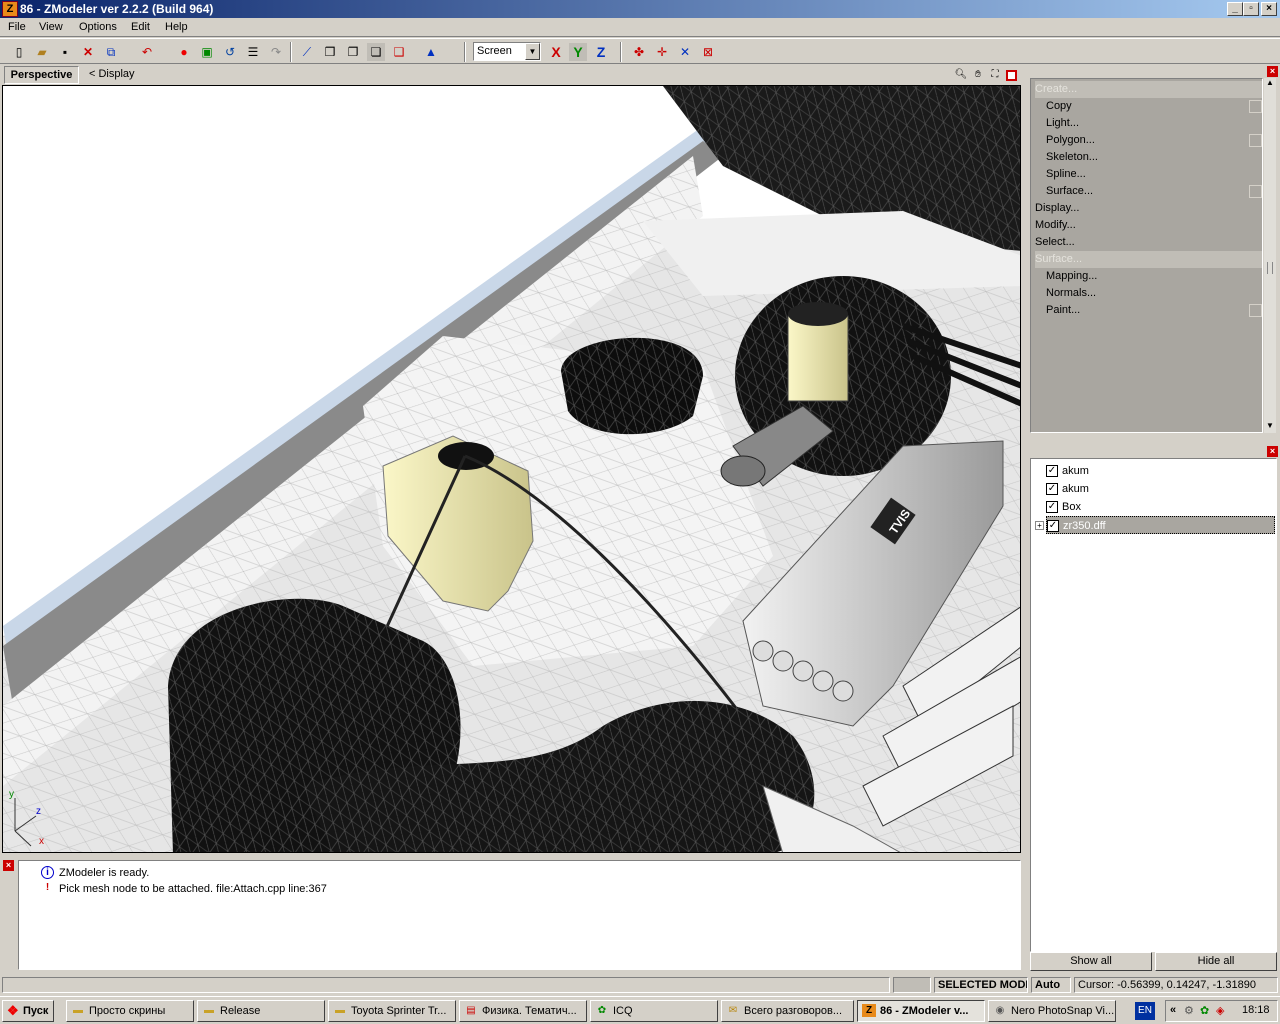 Image resolution: width=1280 pixels, height=1024 pixels. Describe the element at coordinates (1051, 985) in the screenshot. I see `status-auto: Auto` at that location.